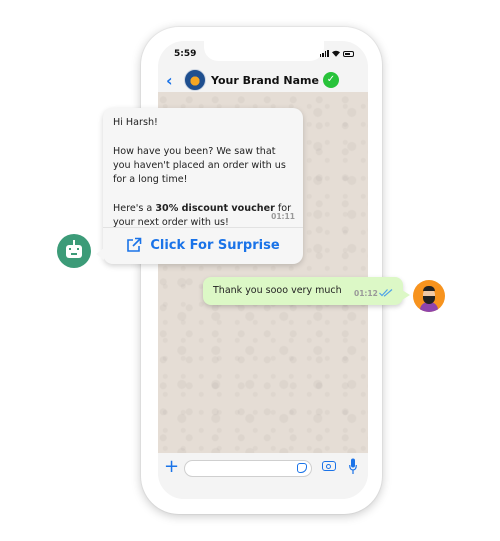 Image resolution: width=500 pixels, height=541 pixels. What do you see at coordinates (264, 51) in the screenshot?
I see `notch` at bounding box center [264, 51].